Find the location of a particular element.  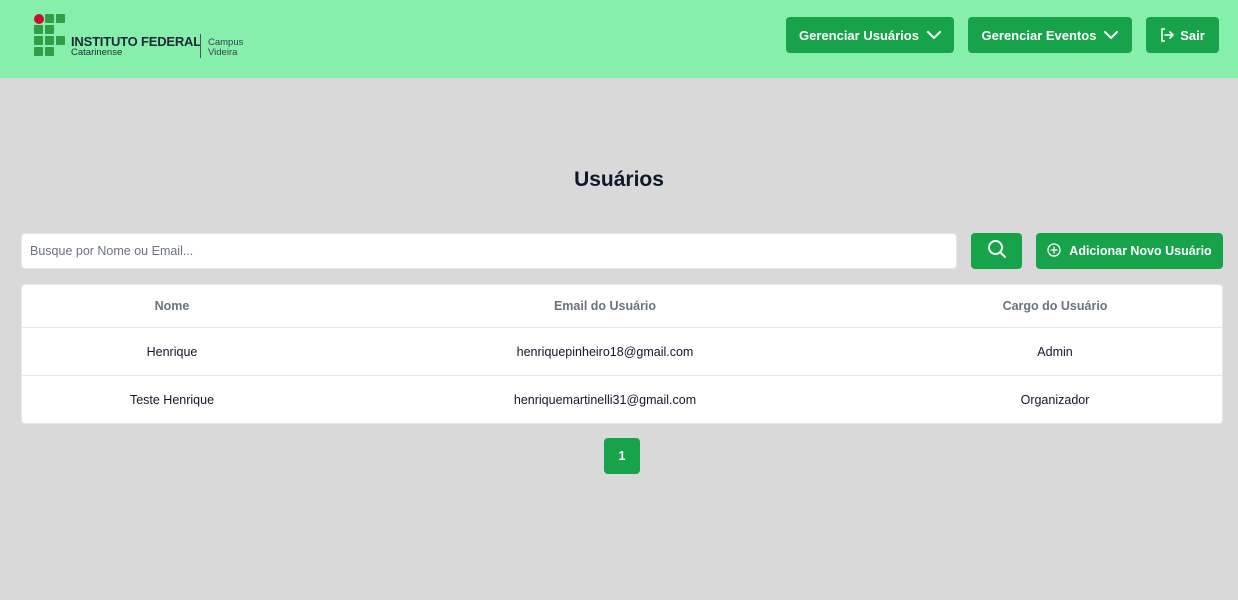

user-role-cell: Organizador is located at coordinates (1055, 399).